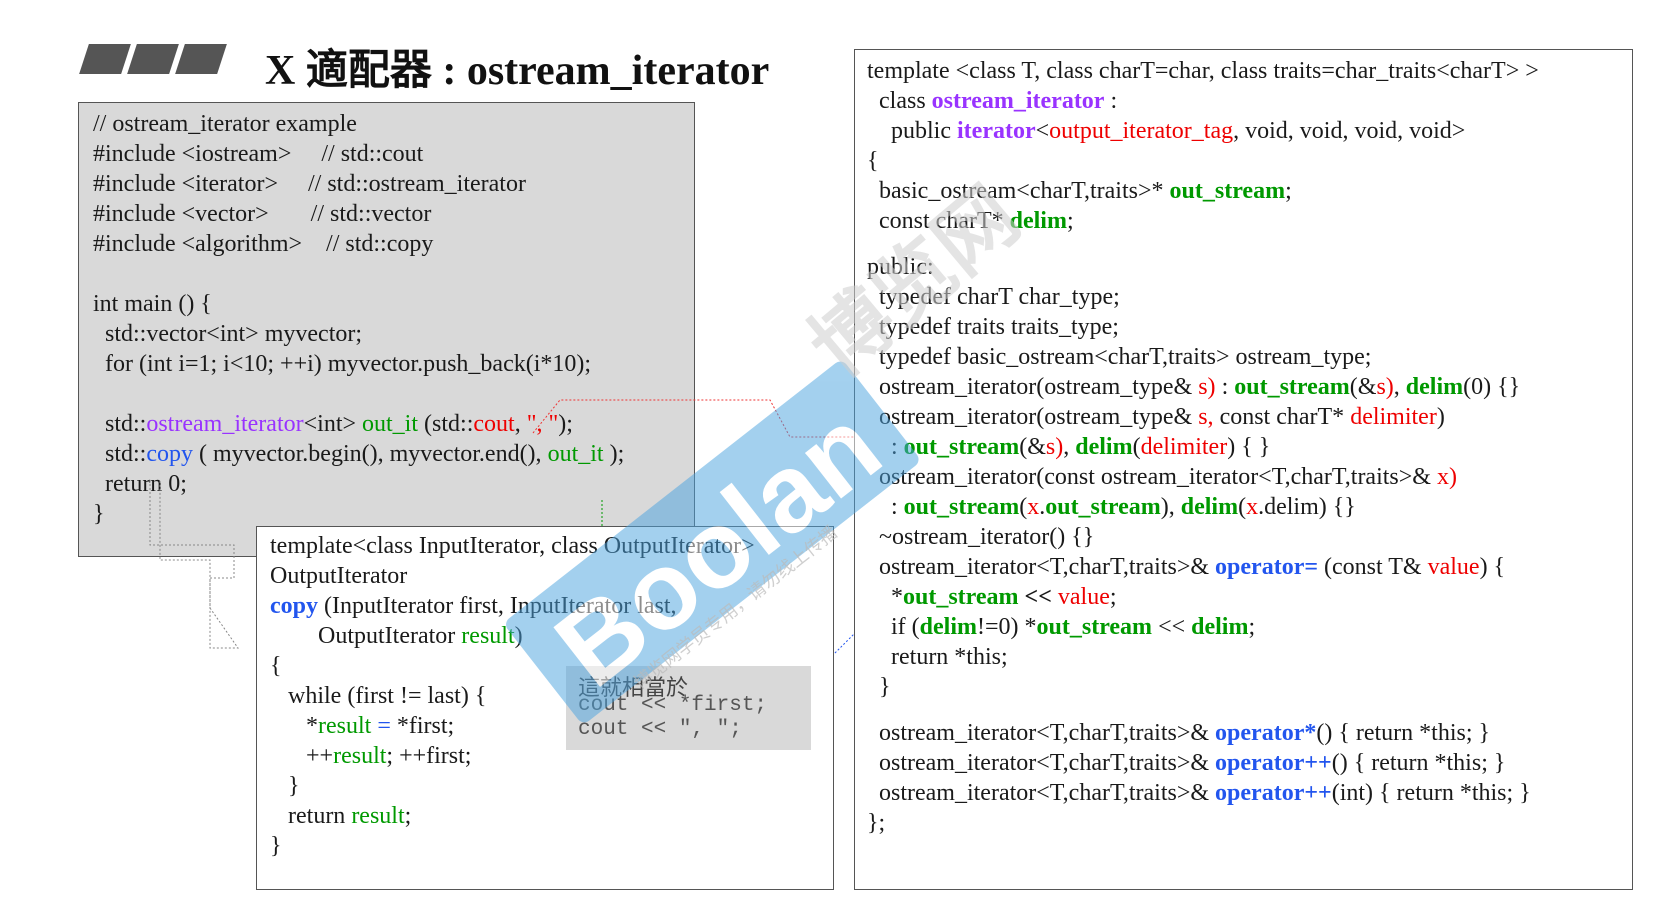 The height and width of the screenshot is (908, 1669). Describe the element at coordinates (152, 304) in the screenshot. I see `code-line: int main () {` at that location.